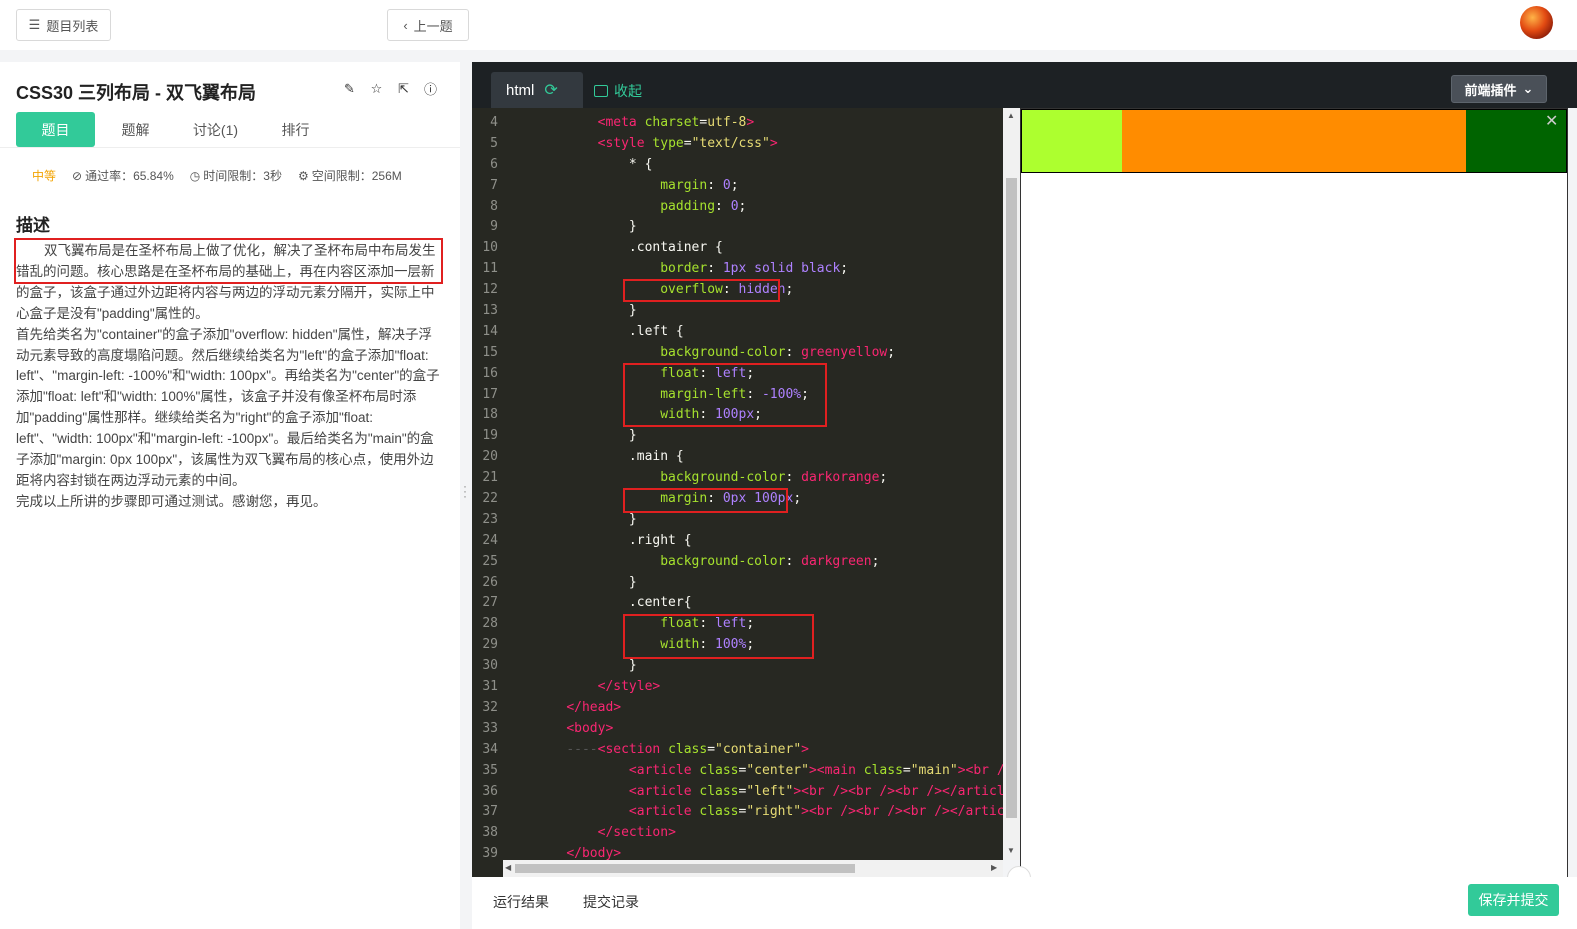 The image size is (1577, 929). What do you see at coordinates (994, 867) in the screenshot?
I see `scroll-right-icon: ▶` at bounding box center [994, 867].